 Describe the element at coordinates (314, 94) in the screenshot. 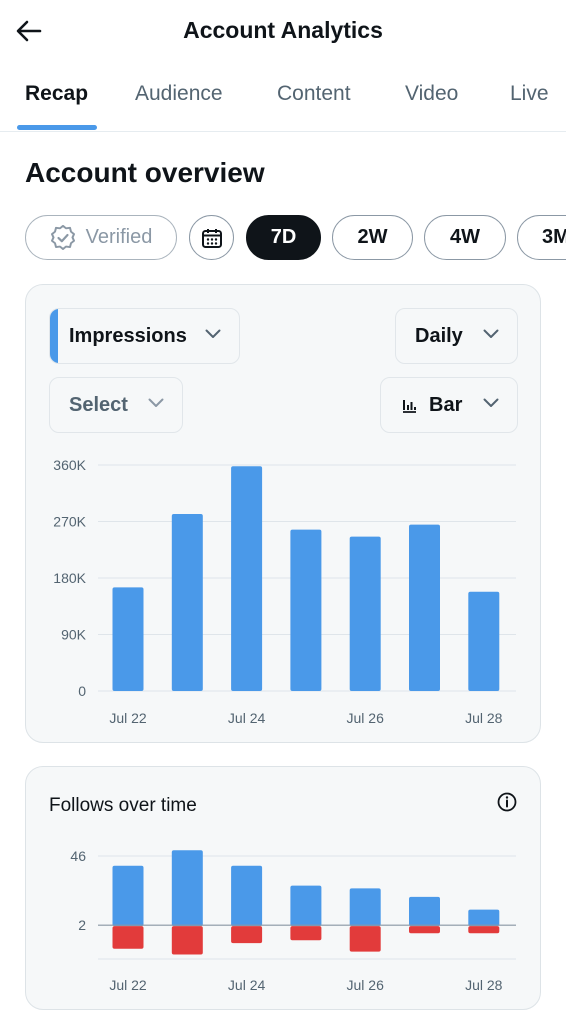

I see `tab-content: Content` at that location.